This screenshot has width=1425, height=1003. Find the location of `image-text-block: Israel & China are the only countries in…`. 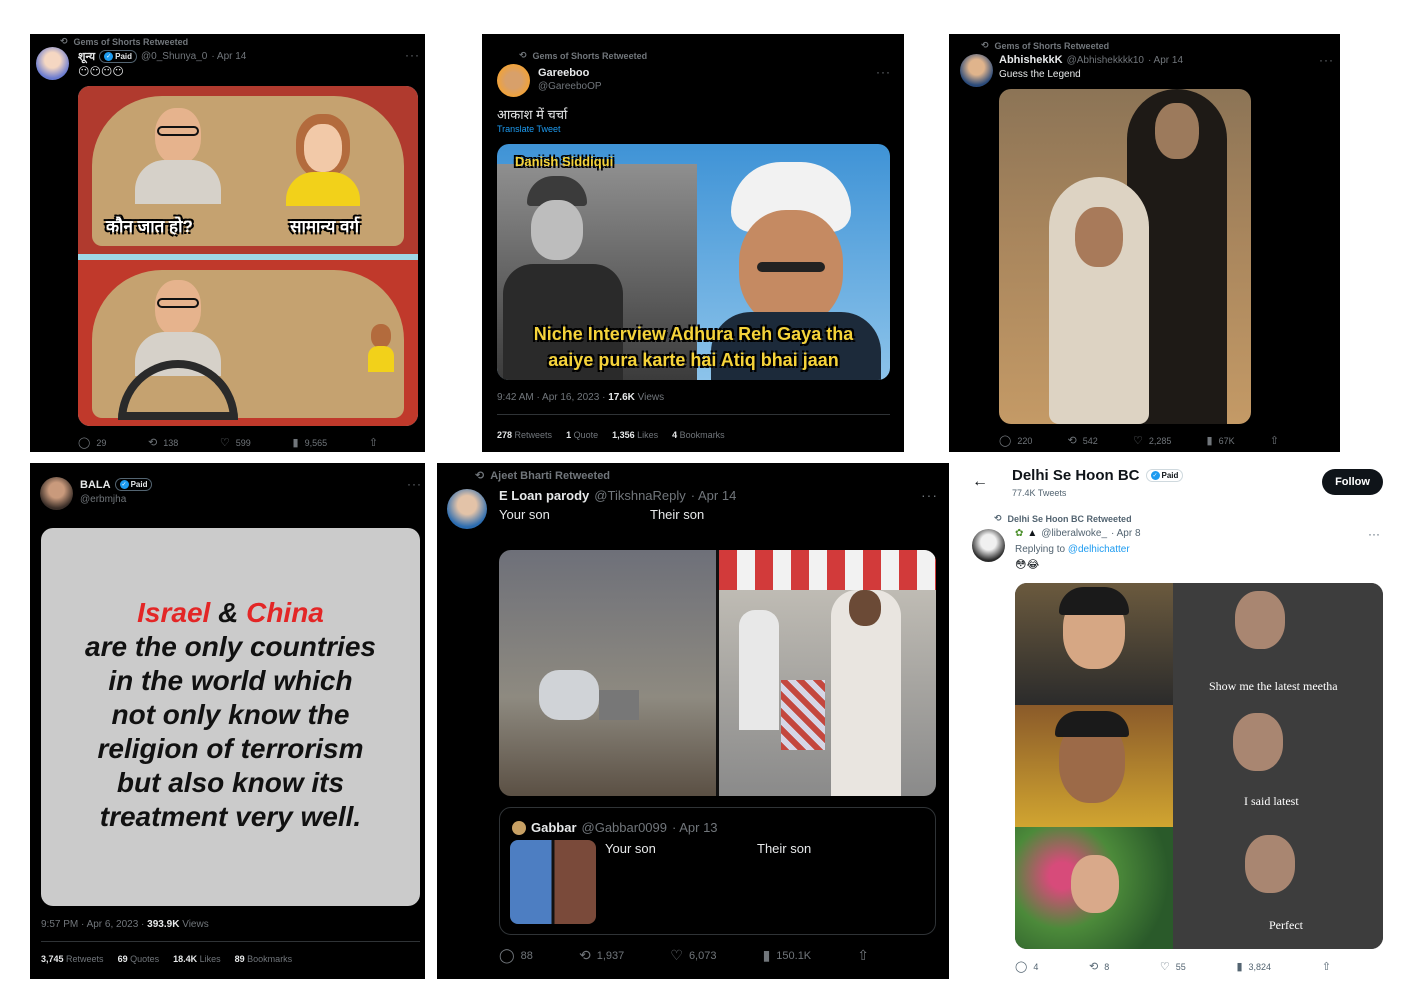

image-text-block: Israel & China are the only countries in… is located at coordinates (230, 715).